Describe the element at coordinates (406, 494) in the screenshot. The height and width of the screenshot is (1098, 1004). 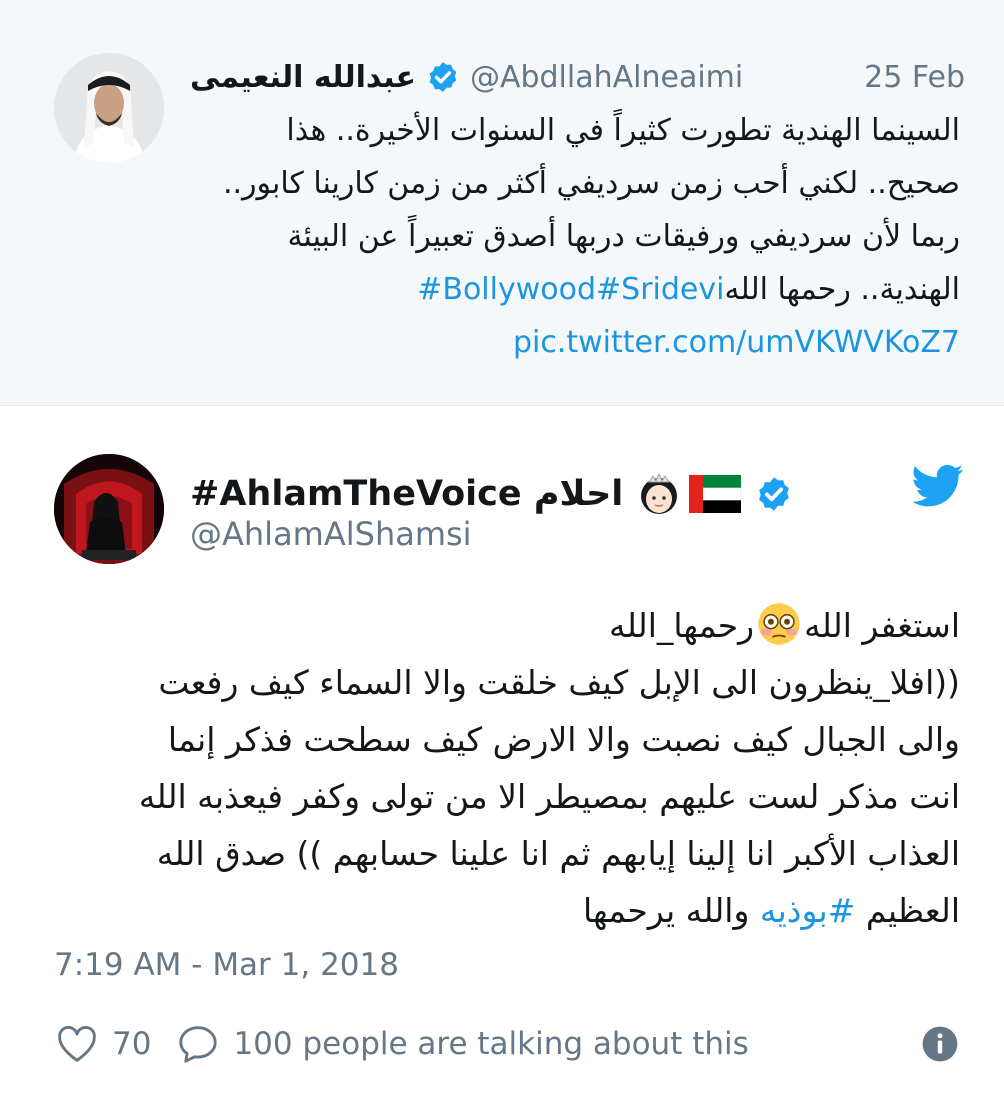
I see `author-name: #AhlamTheVoice احلام` at that location.